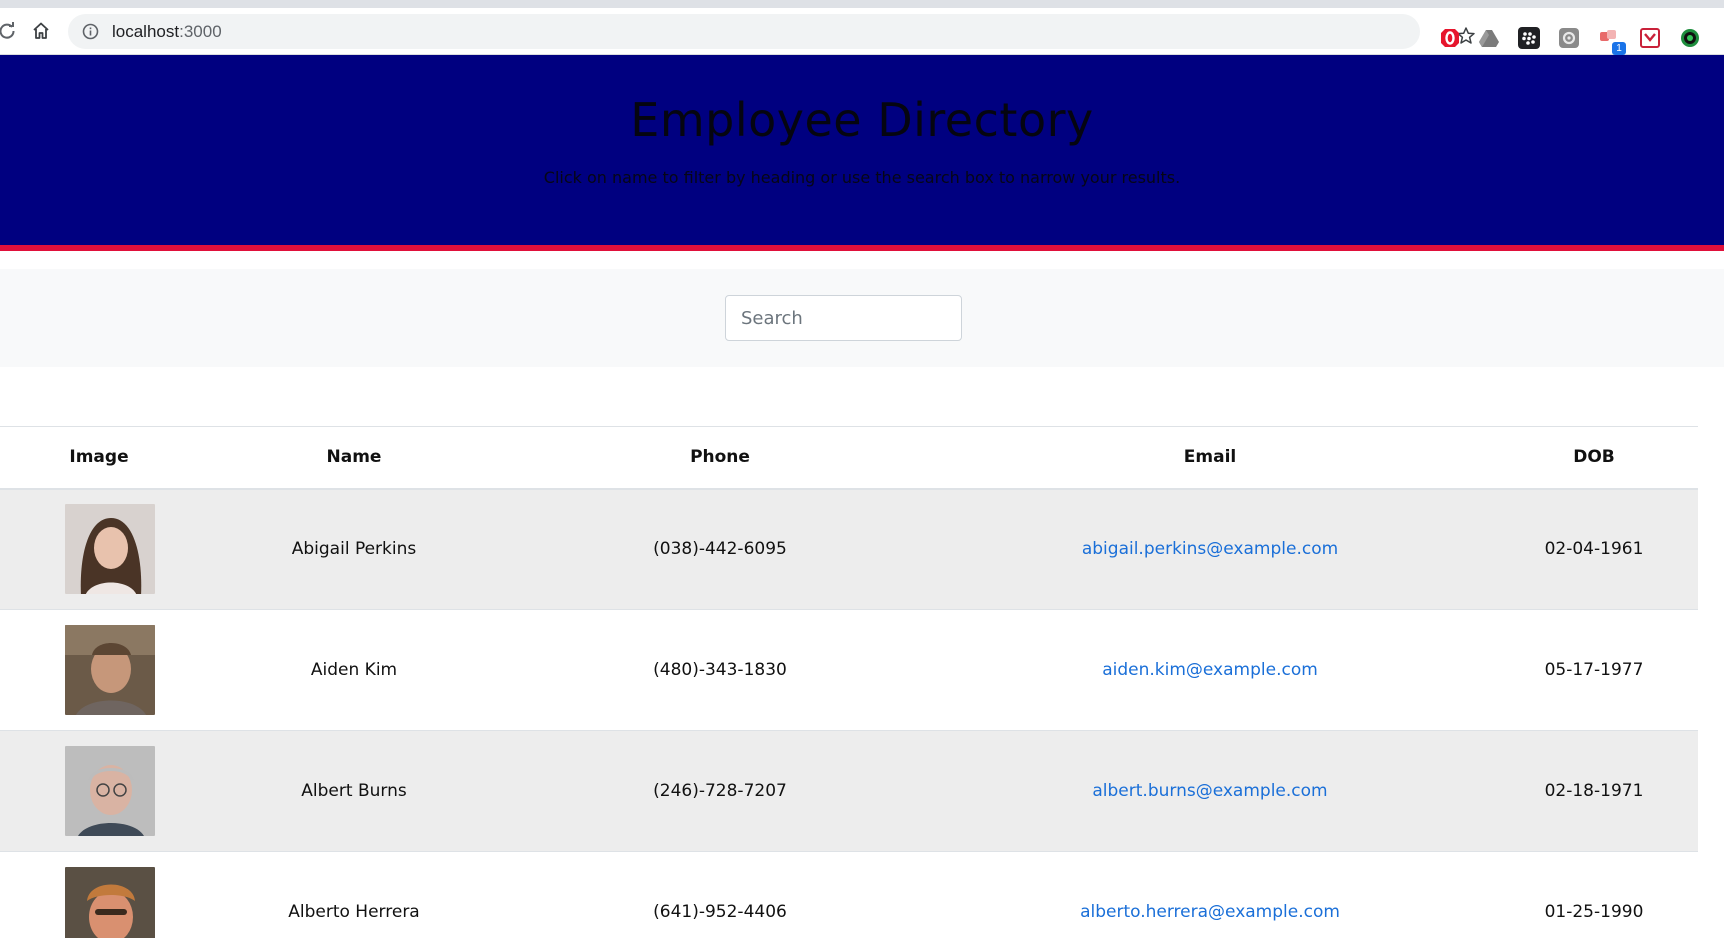 The width and height of the screenshot is (1724, 938). What do you see at coordinates (10, 31) in the screenshot?
I see `reload-icon` at bounding box center [10, 31].